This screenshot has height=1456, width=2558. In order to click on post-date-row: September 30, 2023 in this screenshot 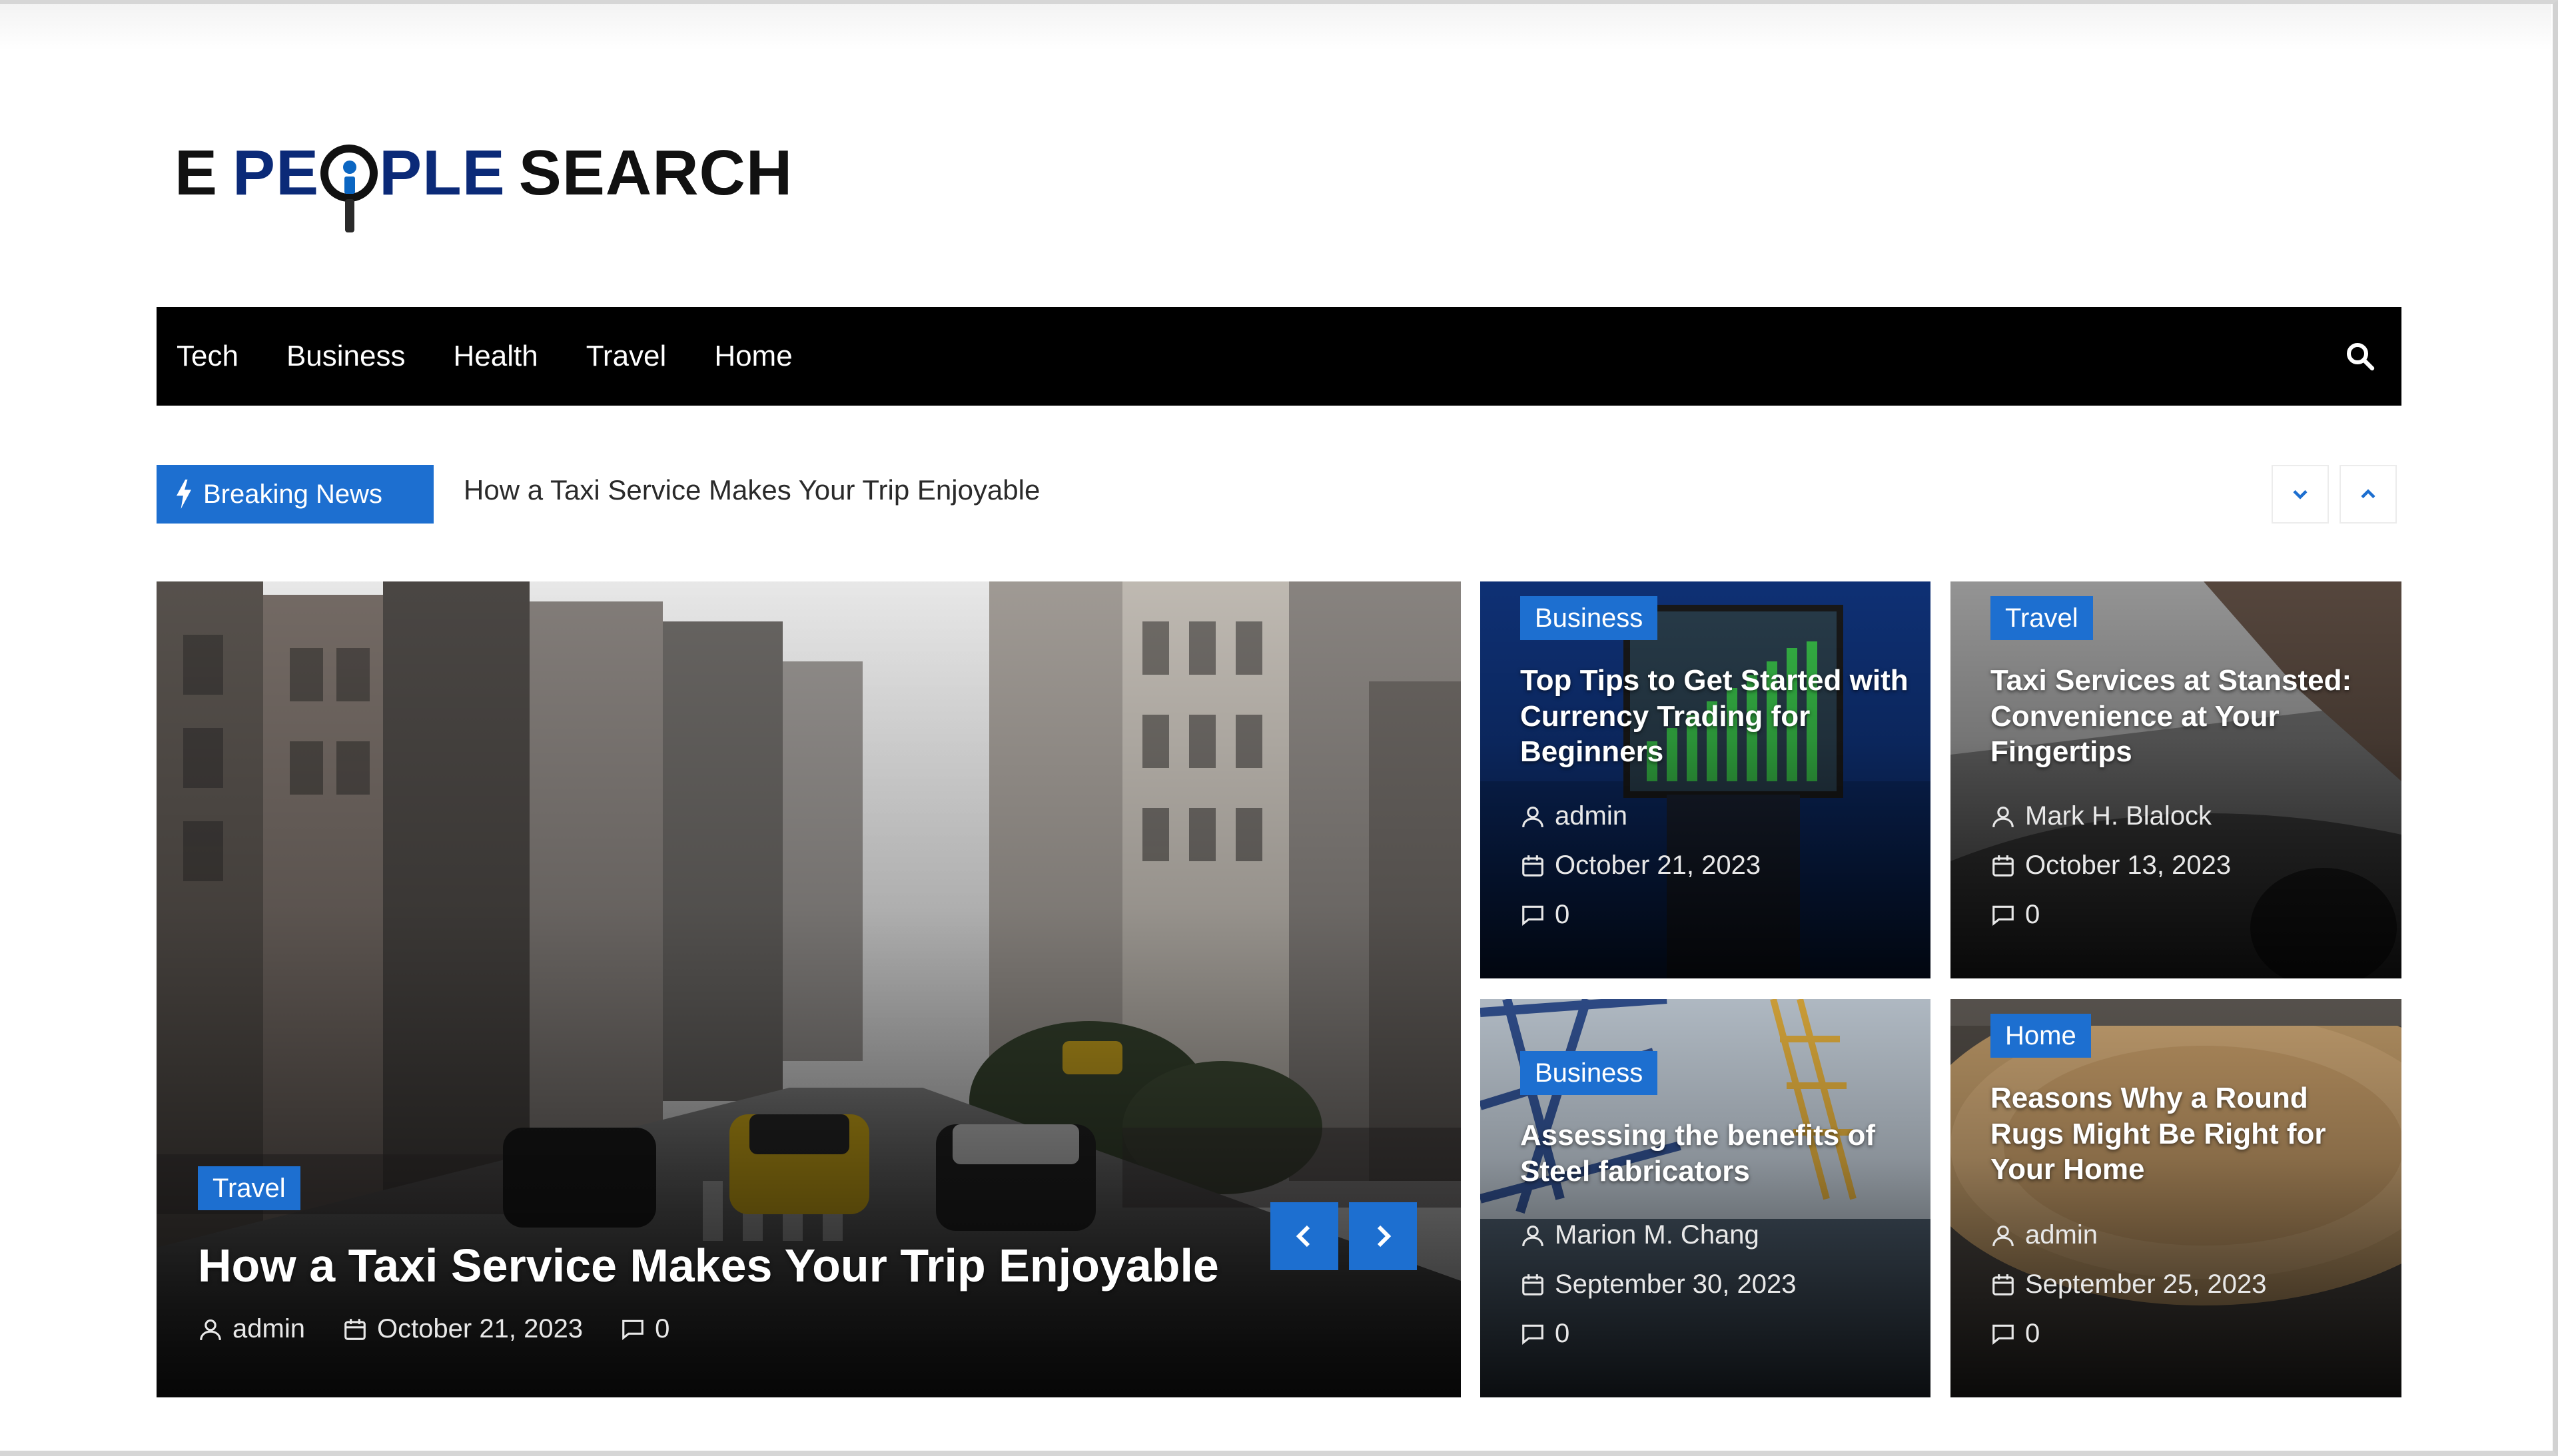, I will do `click(1658, 1284)`.